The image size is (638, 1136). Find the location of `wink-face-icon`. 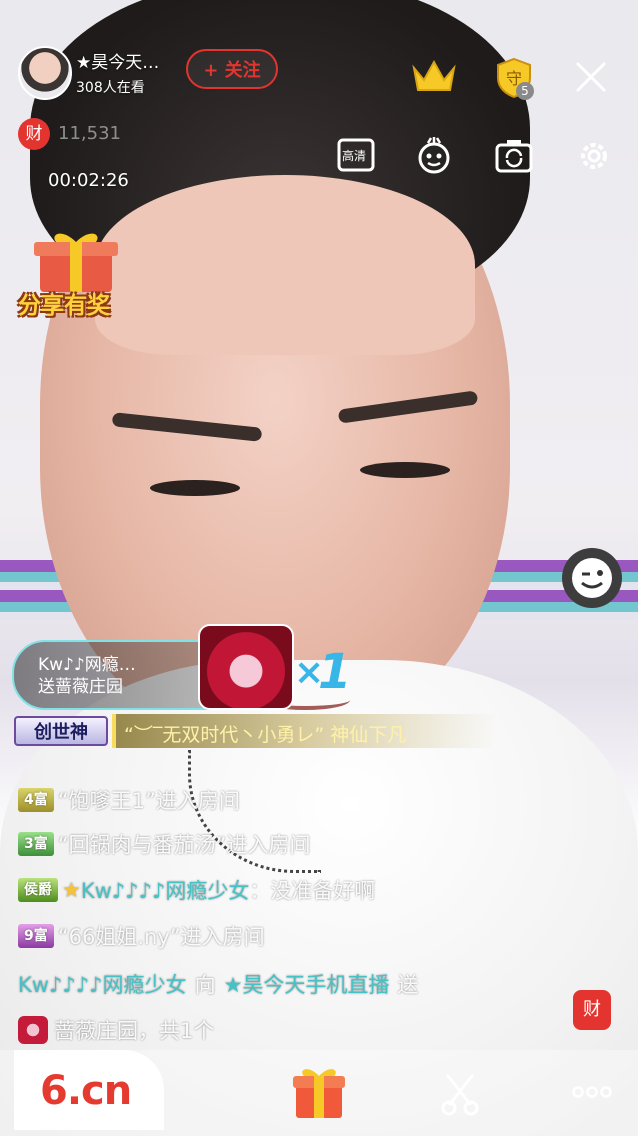

wink-face-icon is located at coordinates (592, 578).